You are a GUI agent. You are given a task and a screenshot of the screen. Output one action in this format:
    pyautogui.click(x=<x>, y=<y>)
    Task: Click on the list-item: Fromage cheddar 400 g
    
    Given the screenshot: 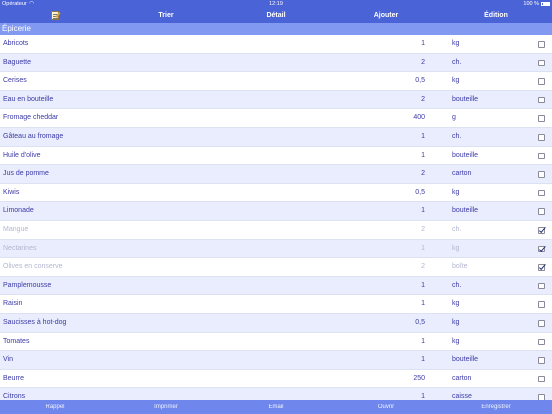 What is the action you would take?
    pyautogui.click(x=276, y=118)
    